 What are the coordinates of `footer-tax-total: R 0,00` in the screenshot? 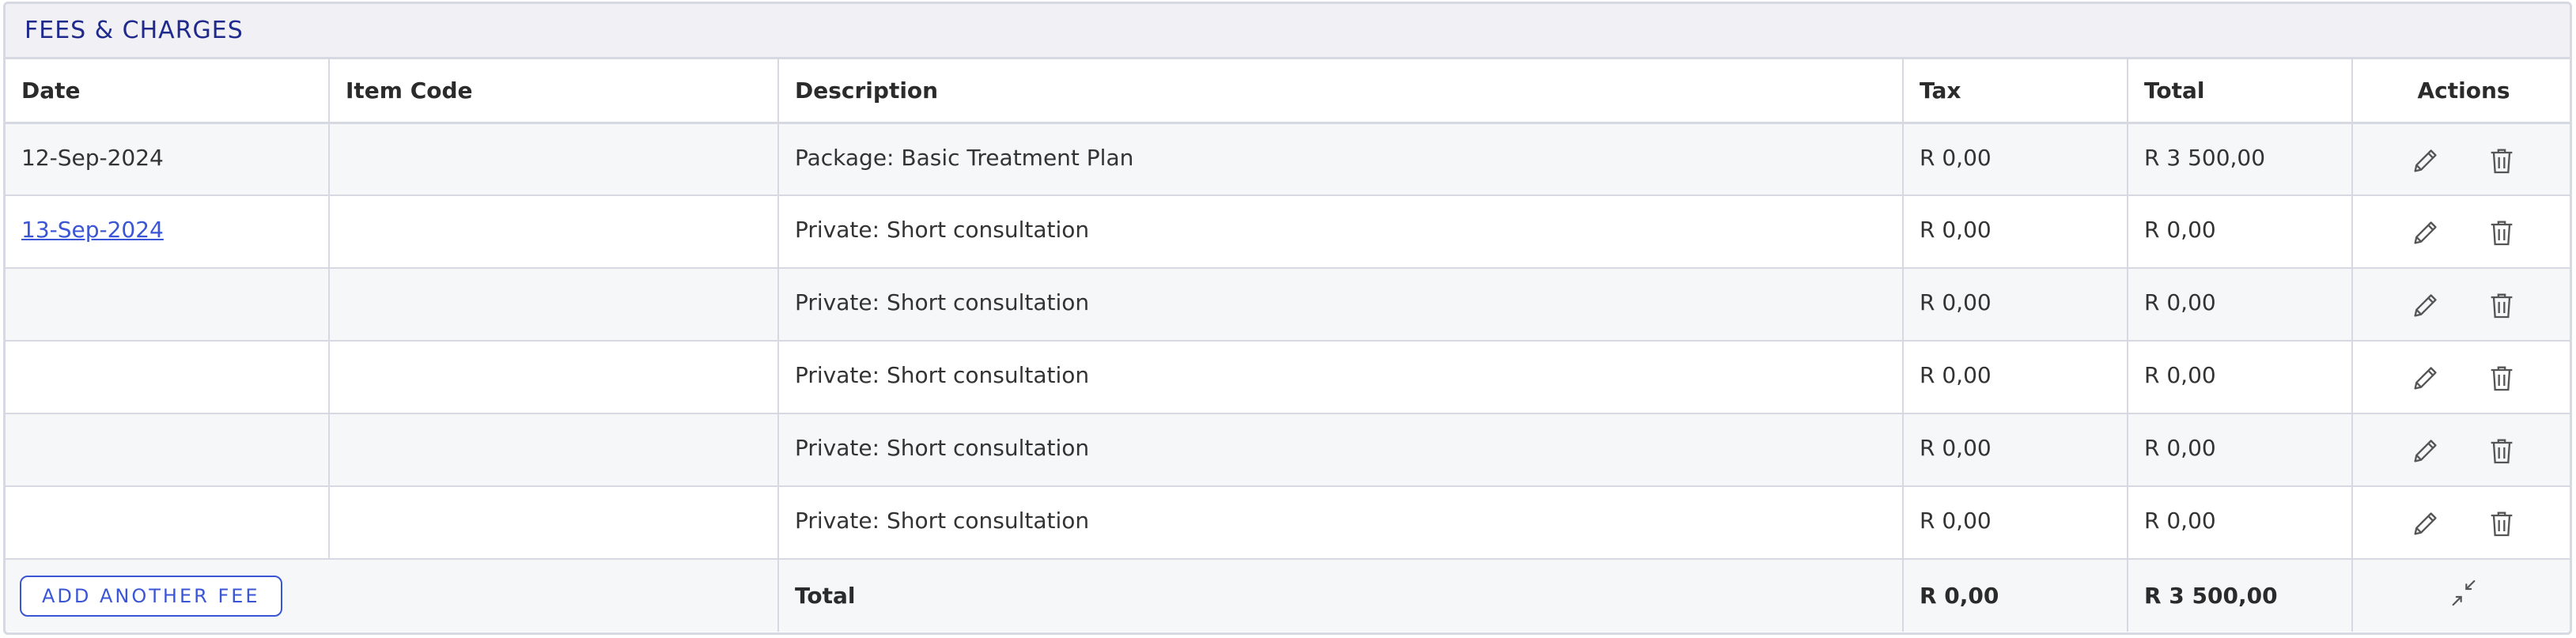 It's located at (2015, 595).